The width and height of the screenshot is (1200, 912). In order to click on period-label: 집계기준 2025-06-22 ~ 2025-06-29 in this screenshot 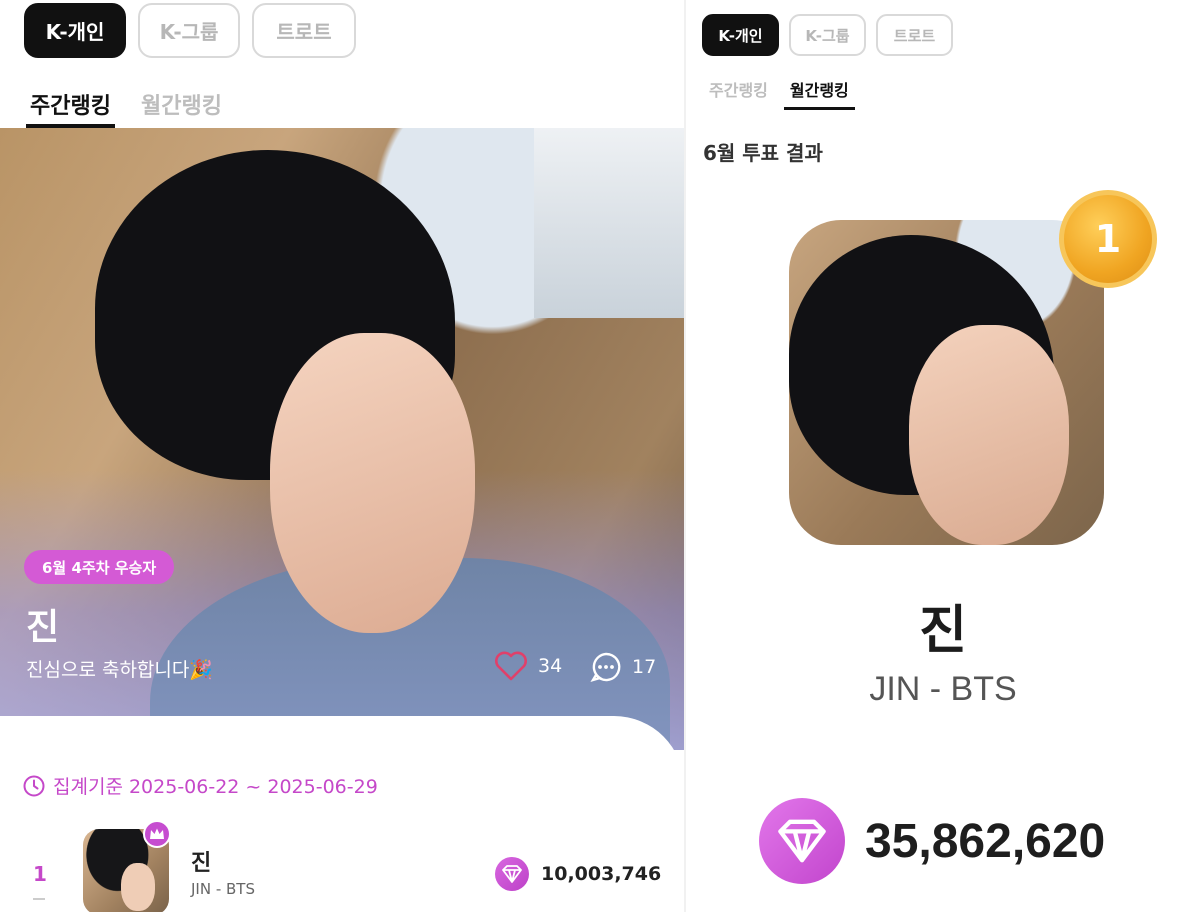, I will do `click(215, 787)`.